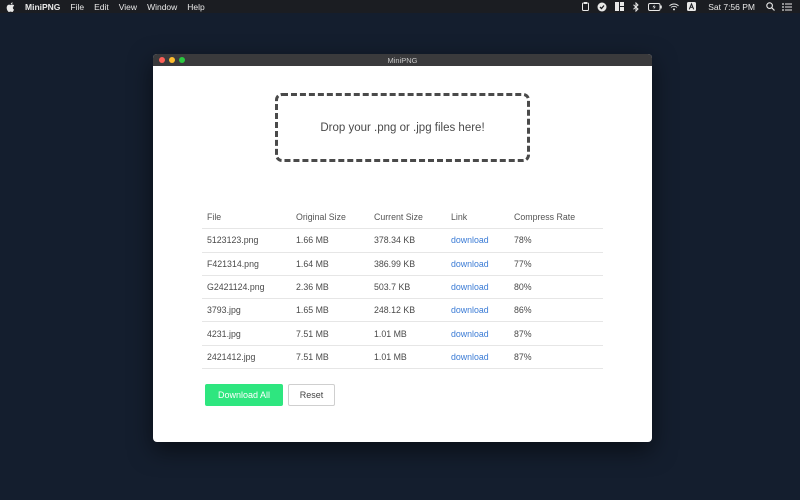  I want to click on header-current-size: Current Size, so click(398, 217).